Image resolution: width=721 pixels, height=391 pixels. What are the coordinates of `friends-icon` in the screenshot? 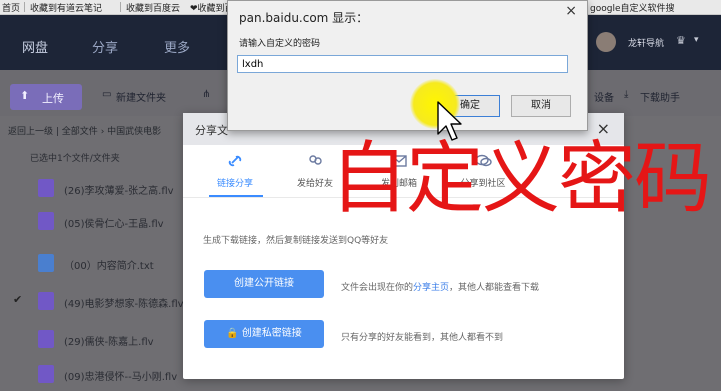 It's located at (315, 160).